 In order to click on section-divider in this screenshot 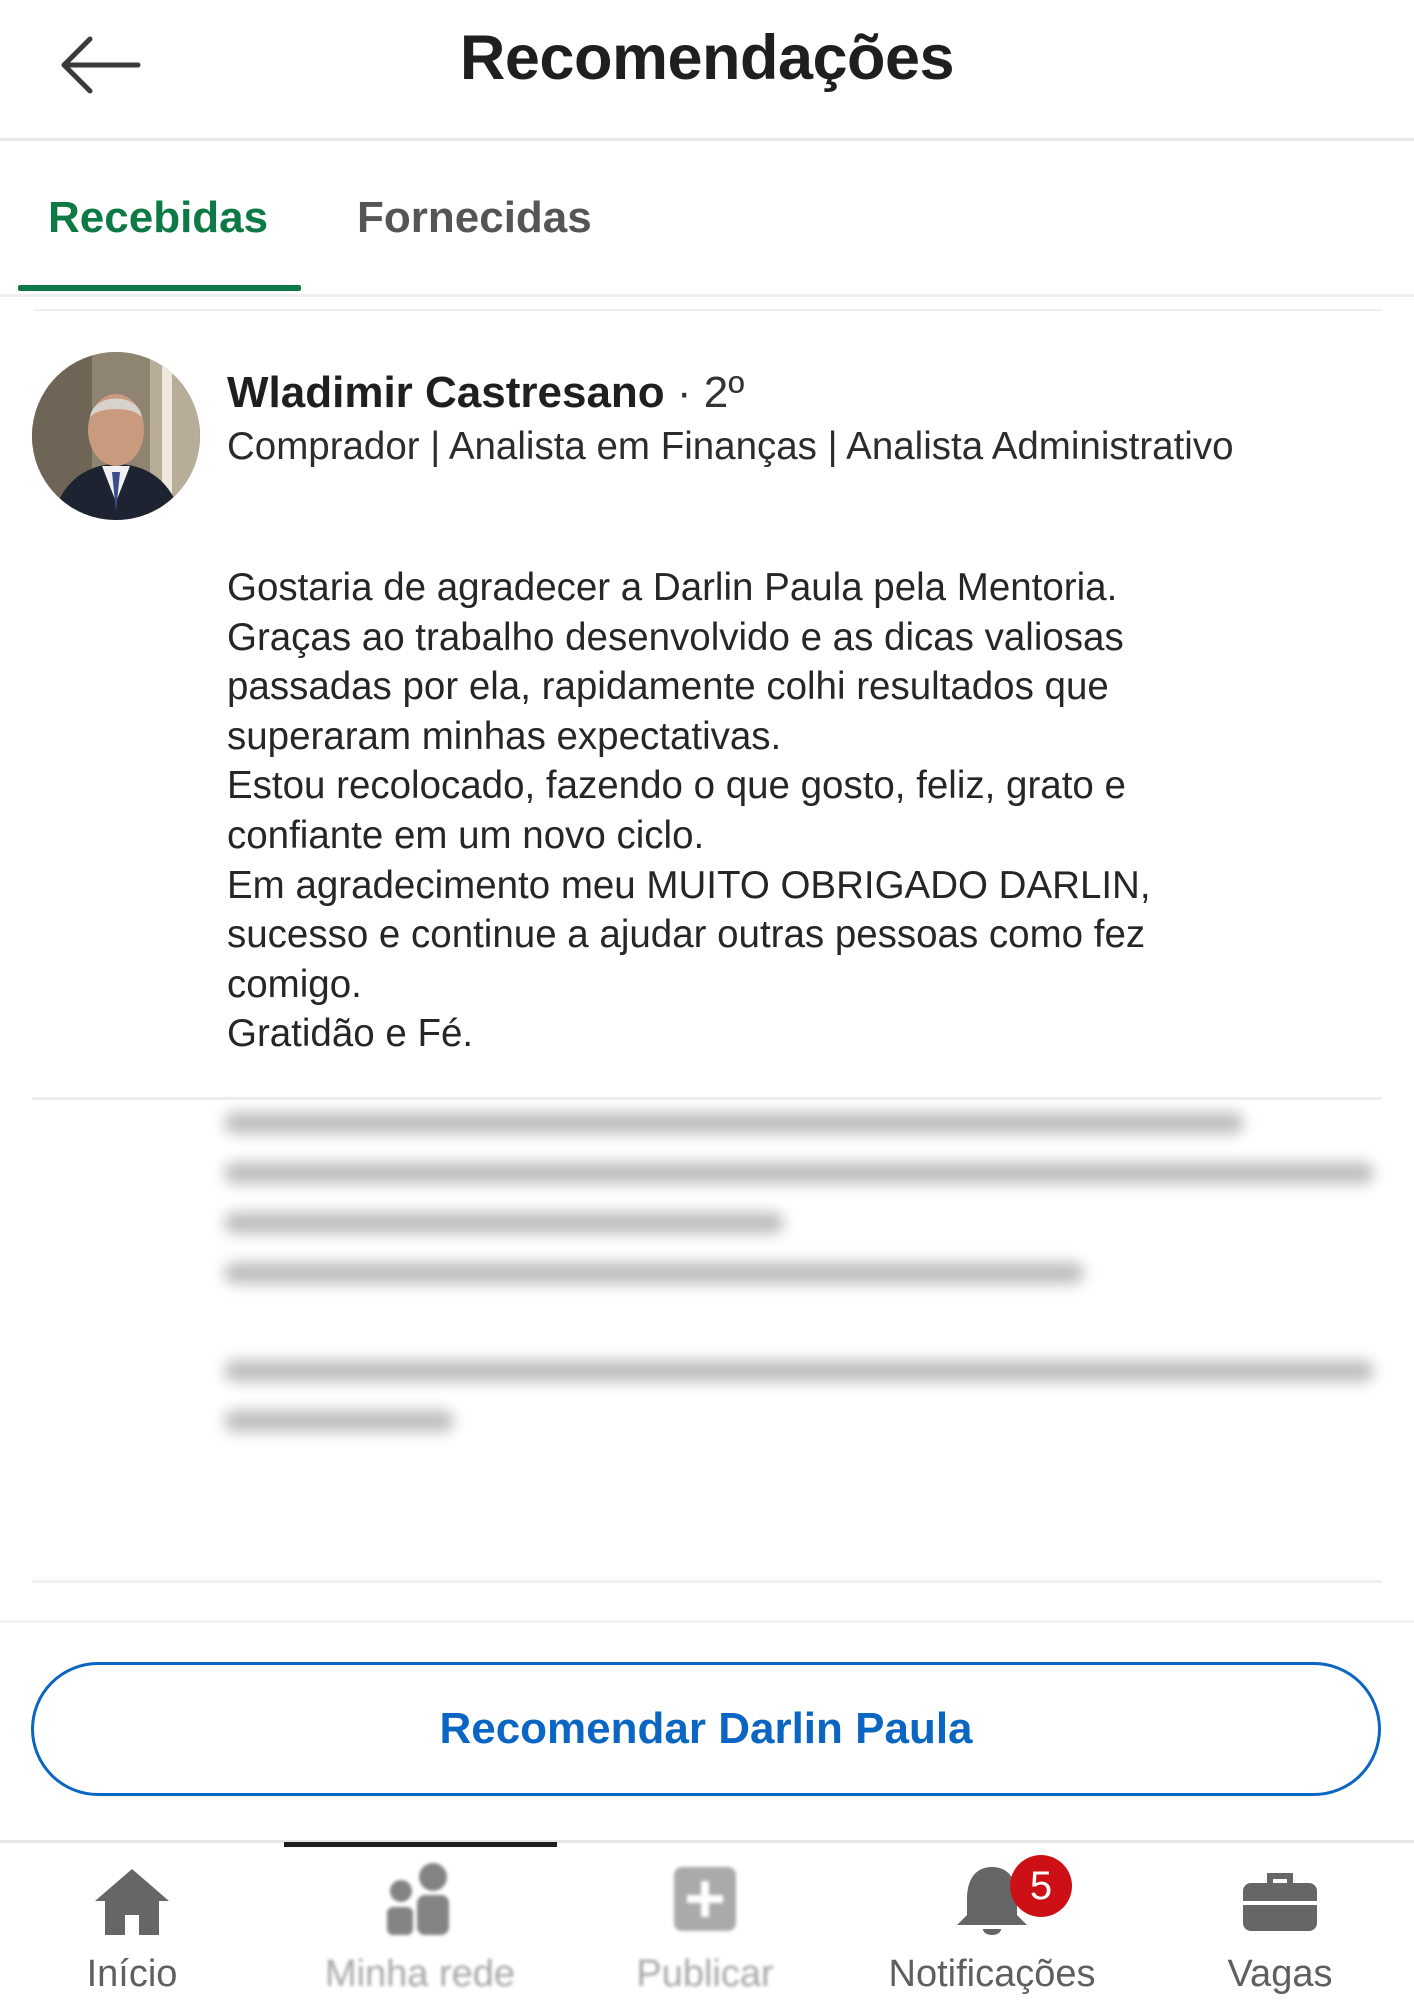, I will do `click(707, 1621)`.